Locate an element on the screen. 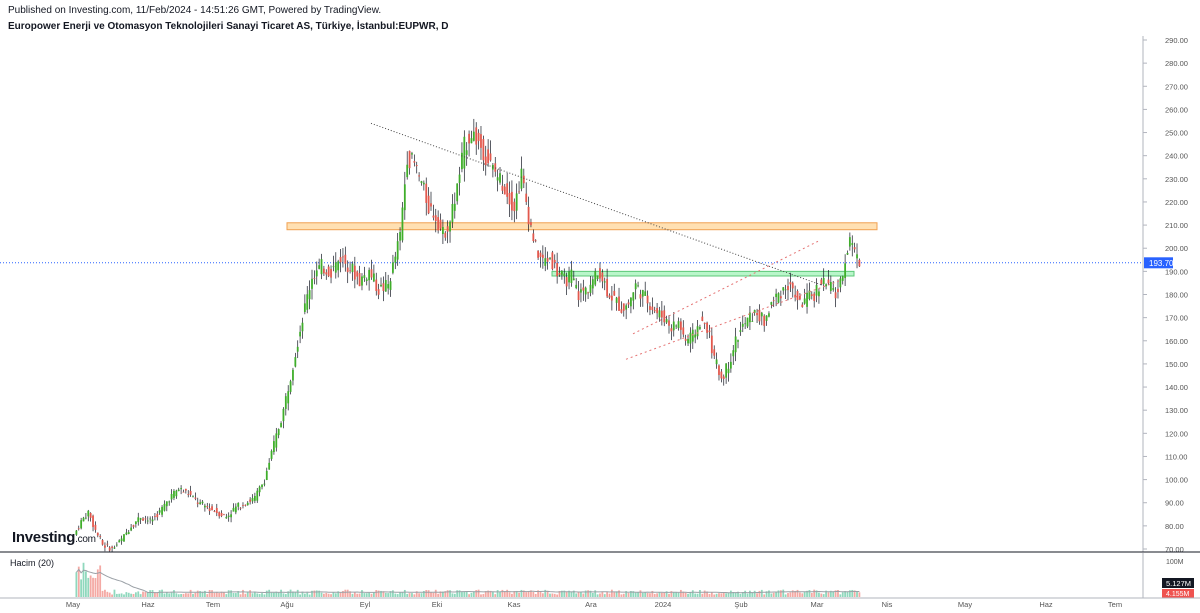  descending-trendline is located at coordinates (596, 204).